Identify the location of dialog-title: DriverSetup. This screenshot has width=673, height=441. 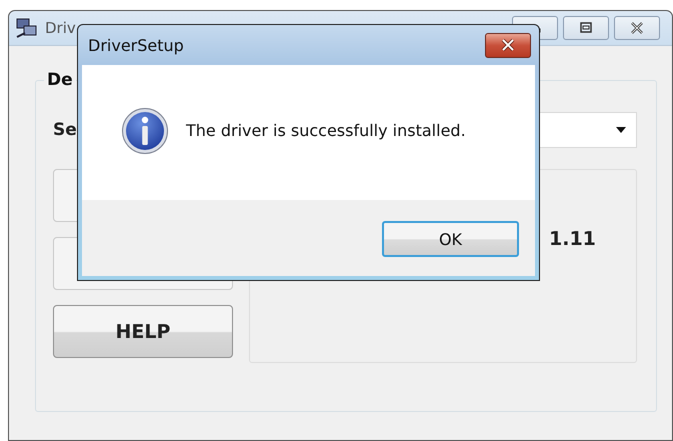
(136, 45).